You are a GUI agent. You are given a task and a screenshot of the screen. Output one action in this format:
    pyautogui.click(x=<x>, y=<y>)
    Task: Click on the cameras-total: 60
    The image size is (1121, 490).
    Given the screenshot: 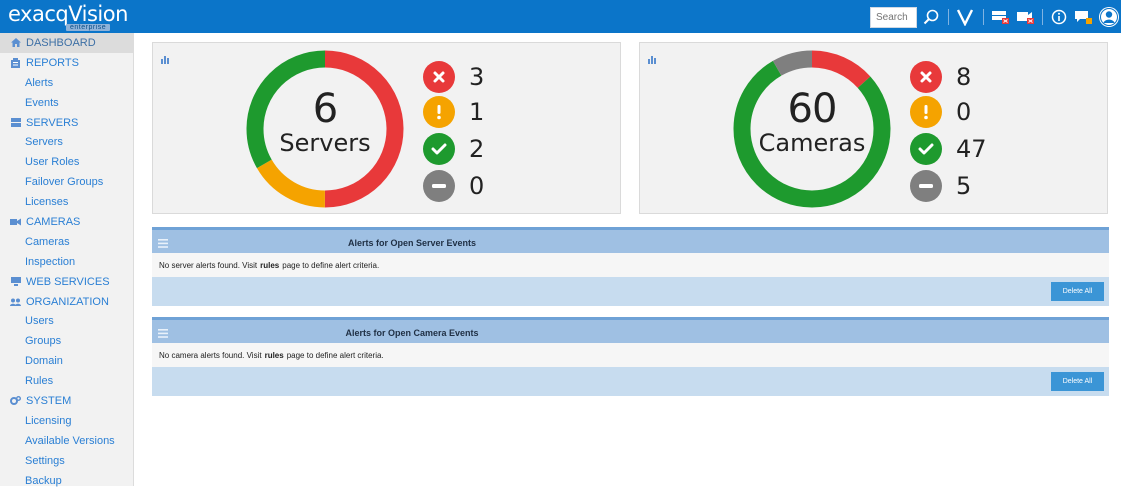 What is the action you would take?
    pyautogui.click(x=812, y=109)
    